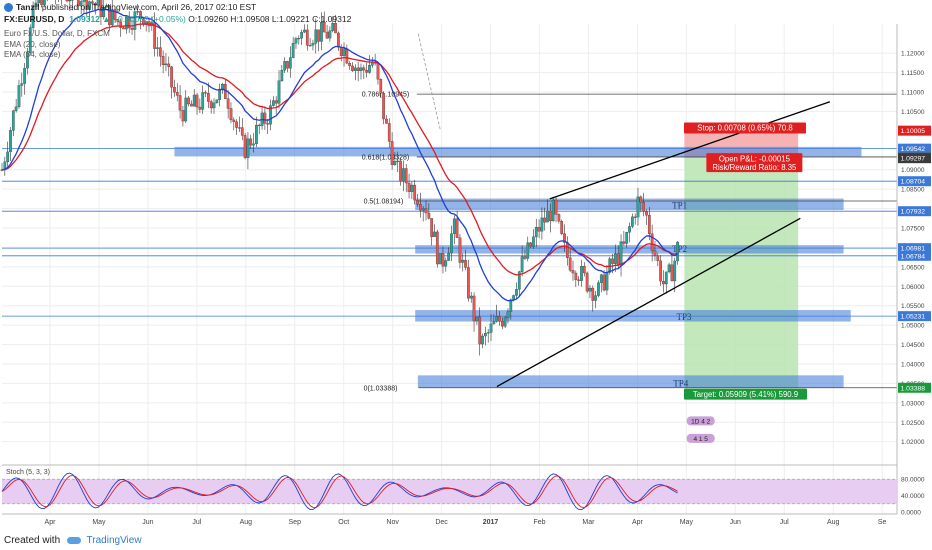 Image resolution: width=932 pixels, height=550 pixels. What do you see at coordinates (638, 522) in the screenshot?
I see `time-tick-12: Apr` at bounding box center [638, 522].